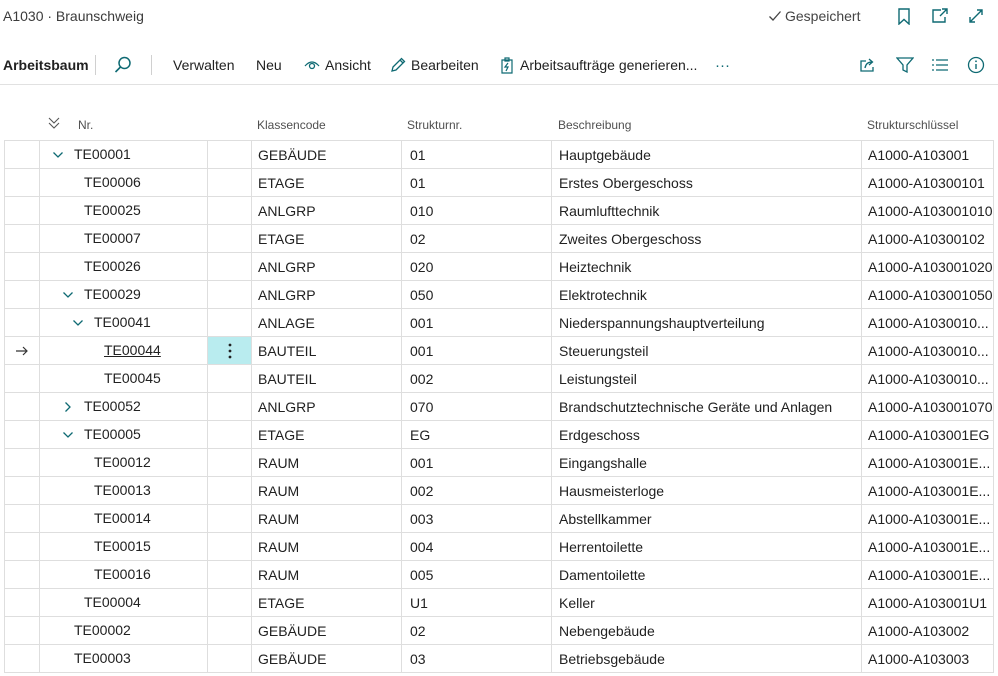 The height and width of the screenshot is (676, 998). Describe the element at coordinates (477, 322) in the screenshot. I see `struct-nr-cell: 001` at that location.